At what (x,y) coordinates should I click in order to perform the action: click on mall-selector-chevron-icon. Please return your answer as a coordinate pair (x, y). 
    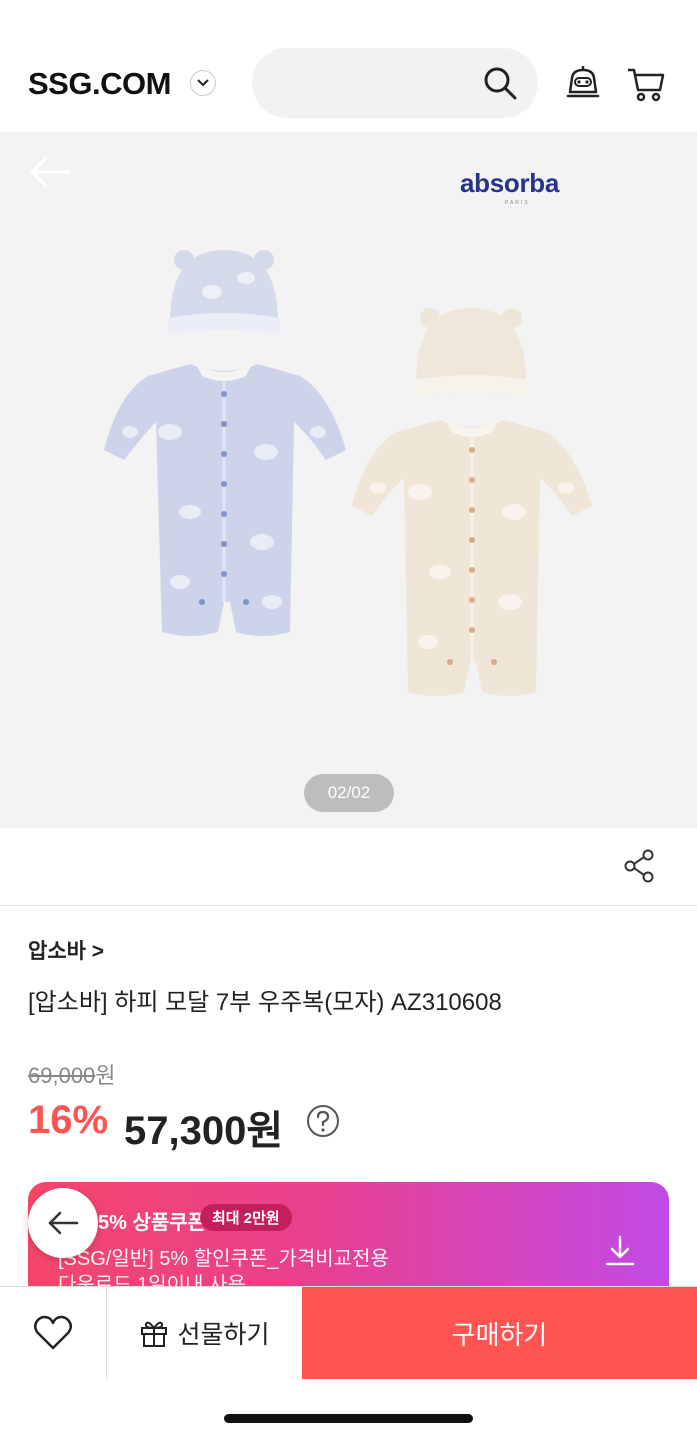
    Looking at the image, I should click on (203, 83).